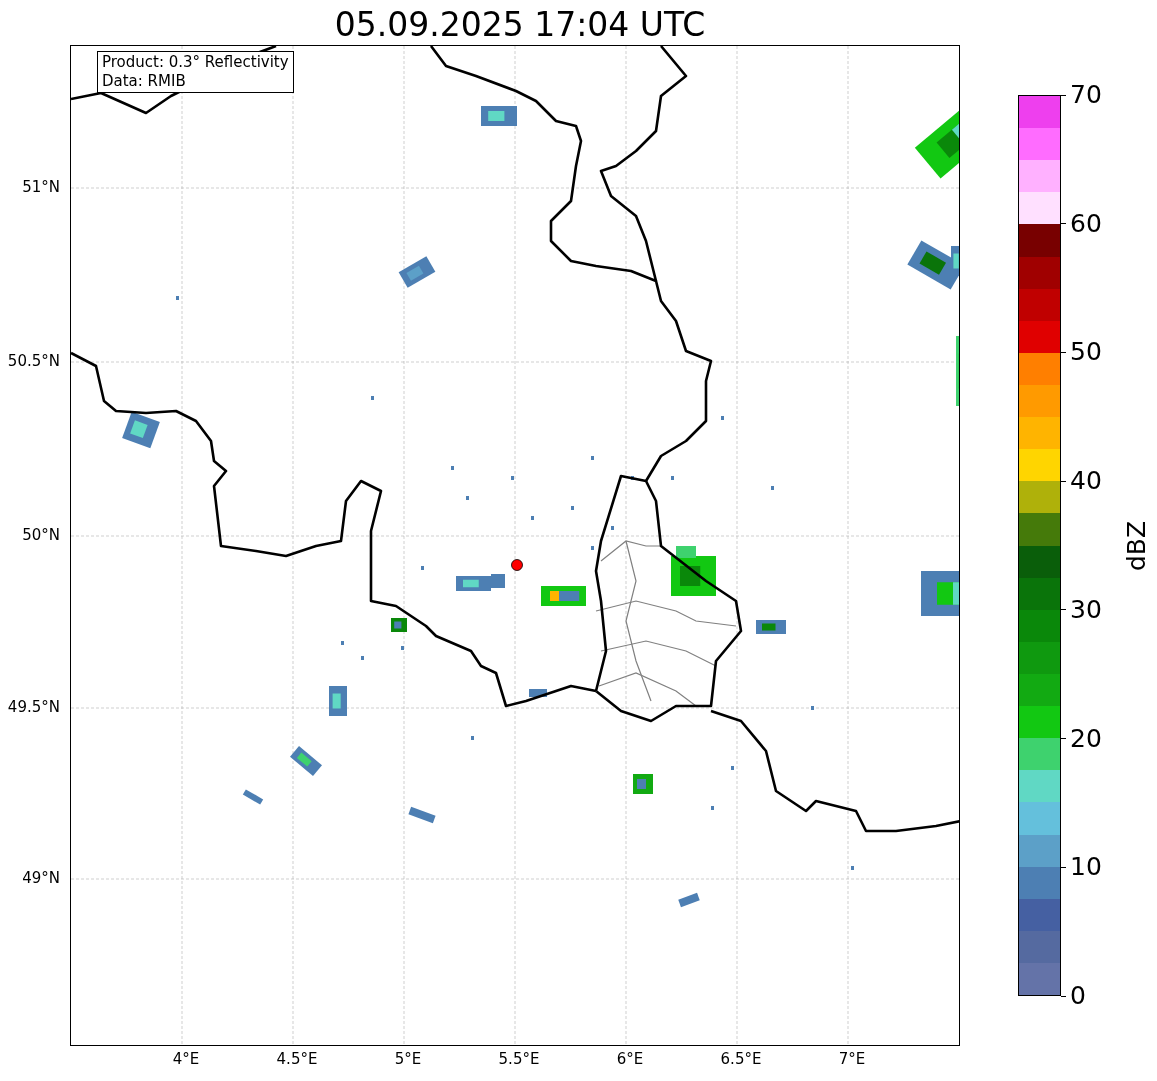 The height and width of the screenshot is (1081, 1157). Describe the element at coordinates (41, 878) in the screenshot. I see `latitude-label: 49°N` at that location.